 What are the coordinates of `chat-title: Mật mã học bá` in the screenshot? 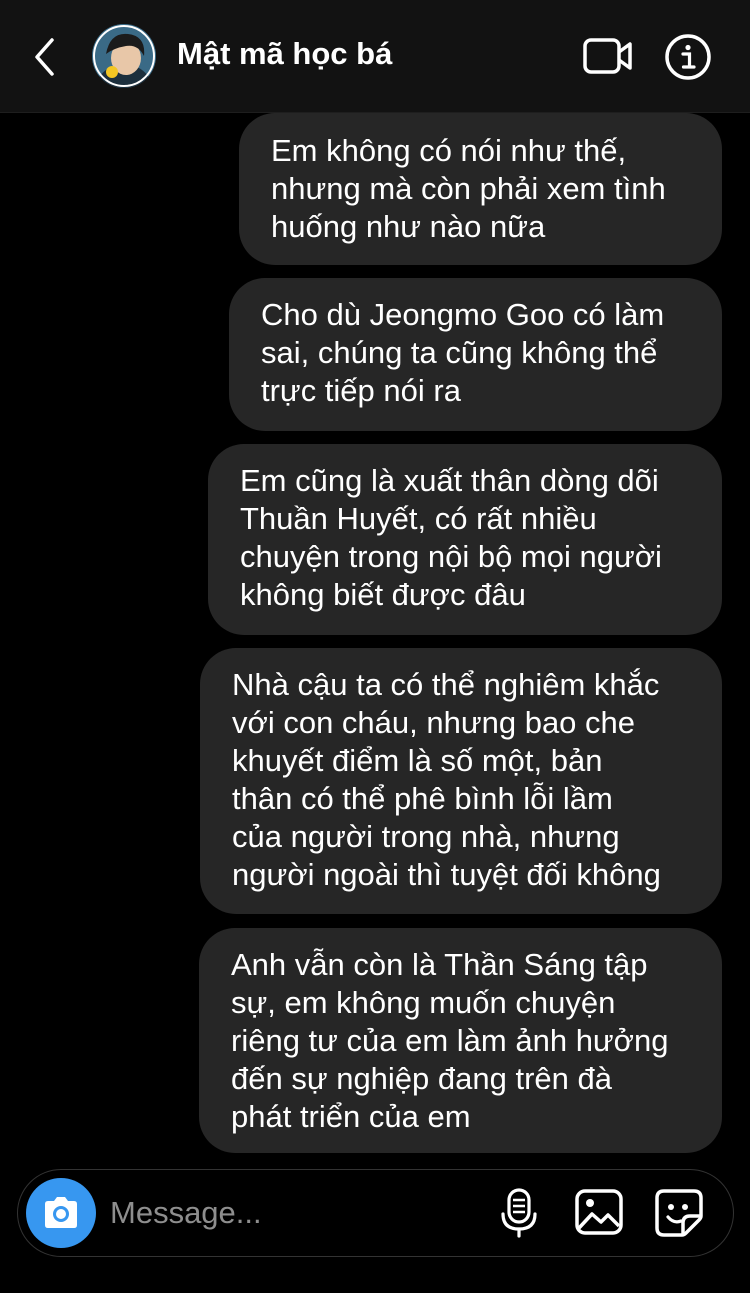 It's located at (284, 54).